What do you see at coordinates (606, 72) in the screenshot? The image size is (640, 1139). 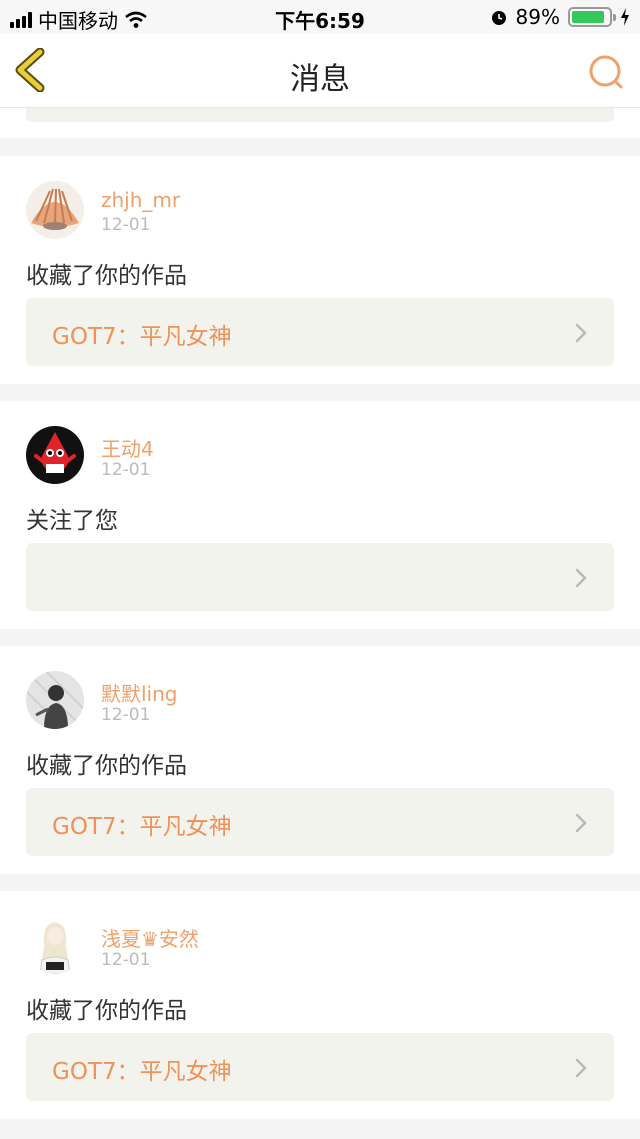 I see `search-icon` at bounding box center [606, 72].